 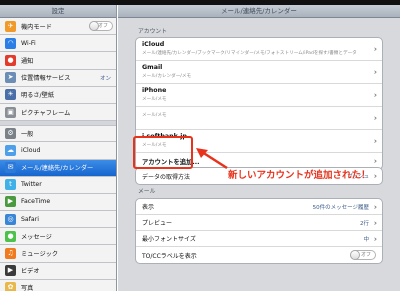 I want to click on sidebar-item: ▶ FaceTime, so click(x=58, y=202).